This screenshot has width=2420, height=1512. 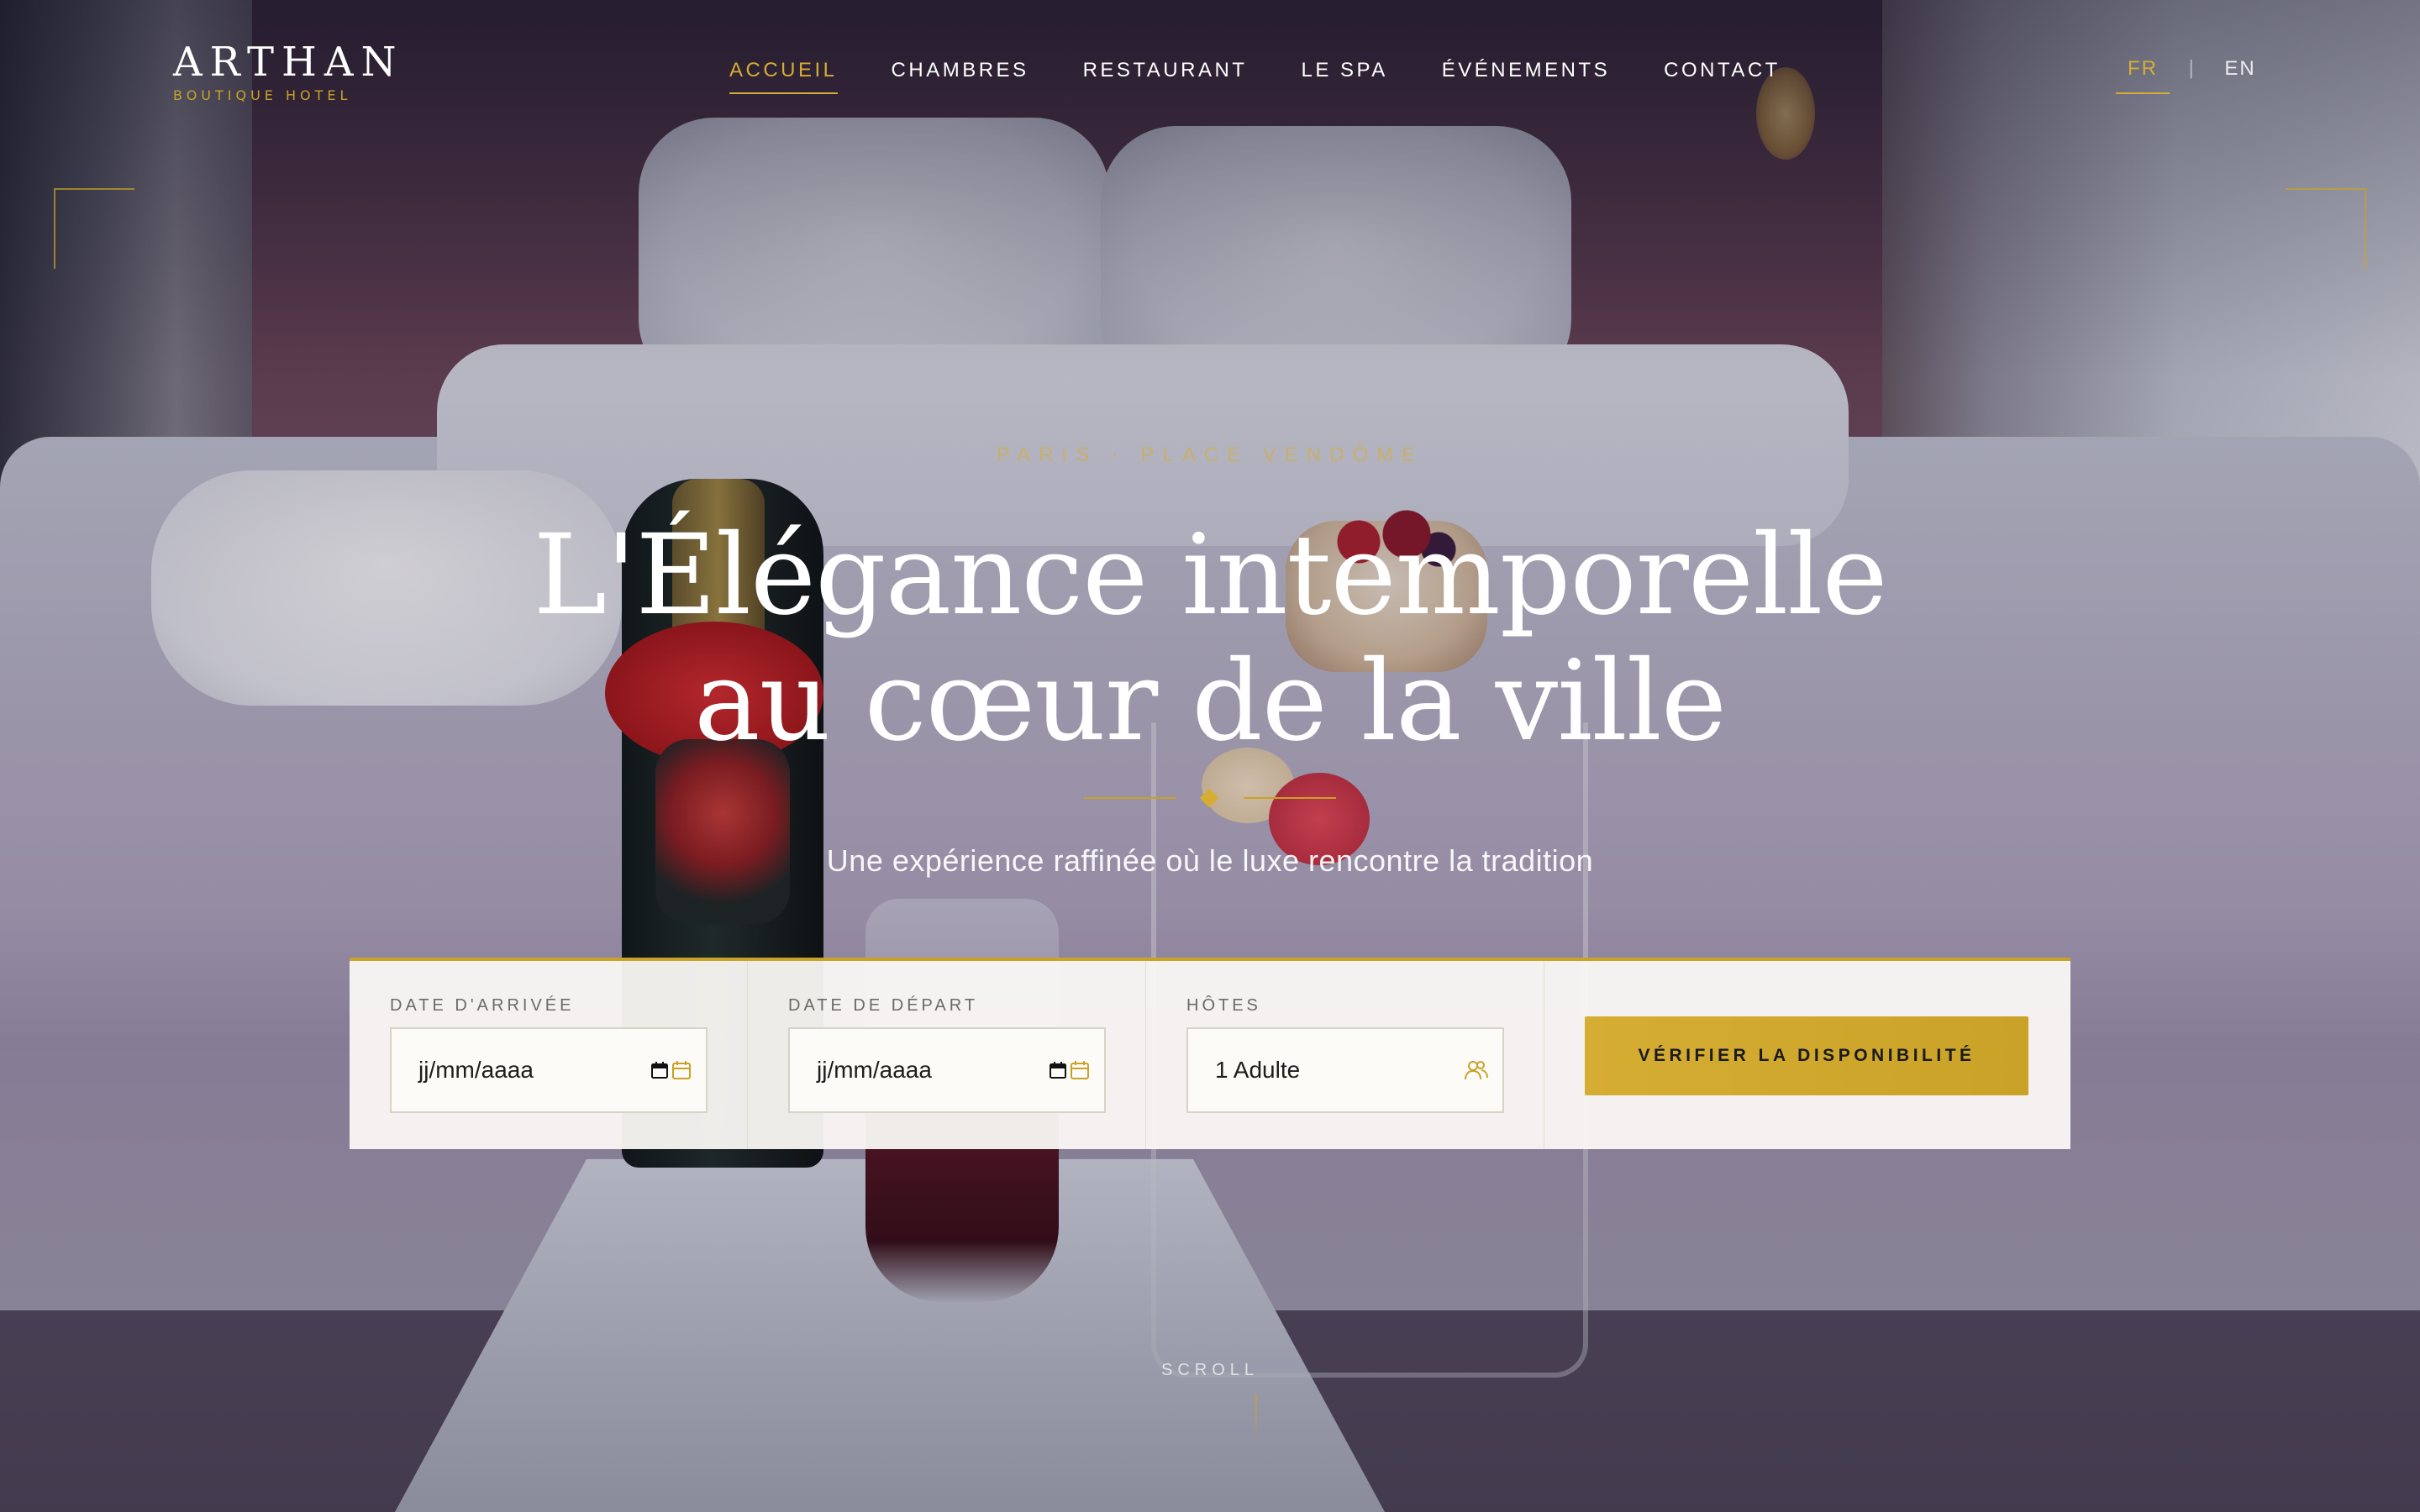 I want to click on nav-item-contact: CONTACT, so click(x=1723, y=76).